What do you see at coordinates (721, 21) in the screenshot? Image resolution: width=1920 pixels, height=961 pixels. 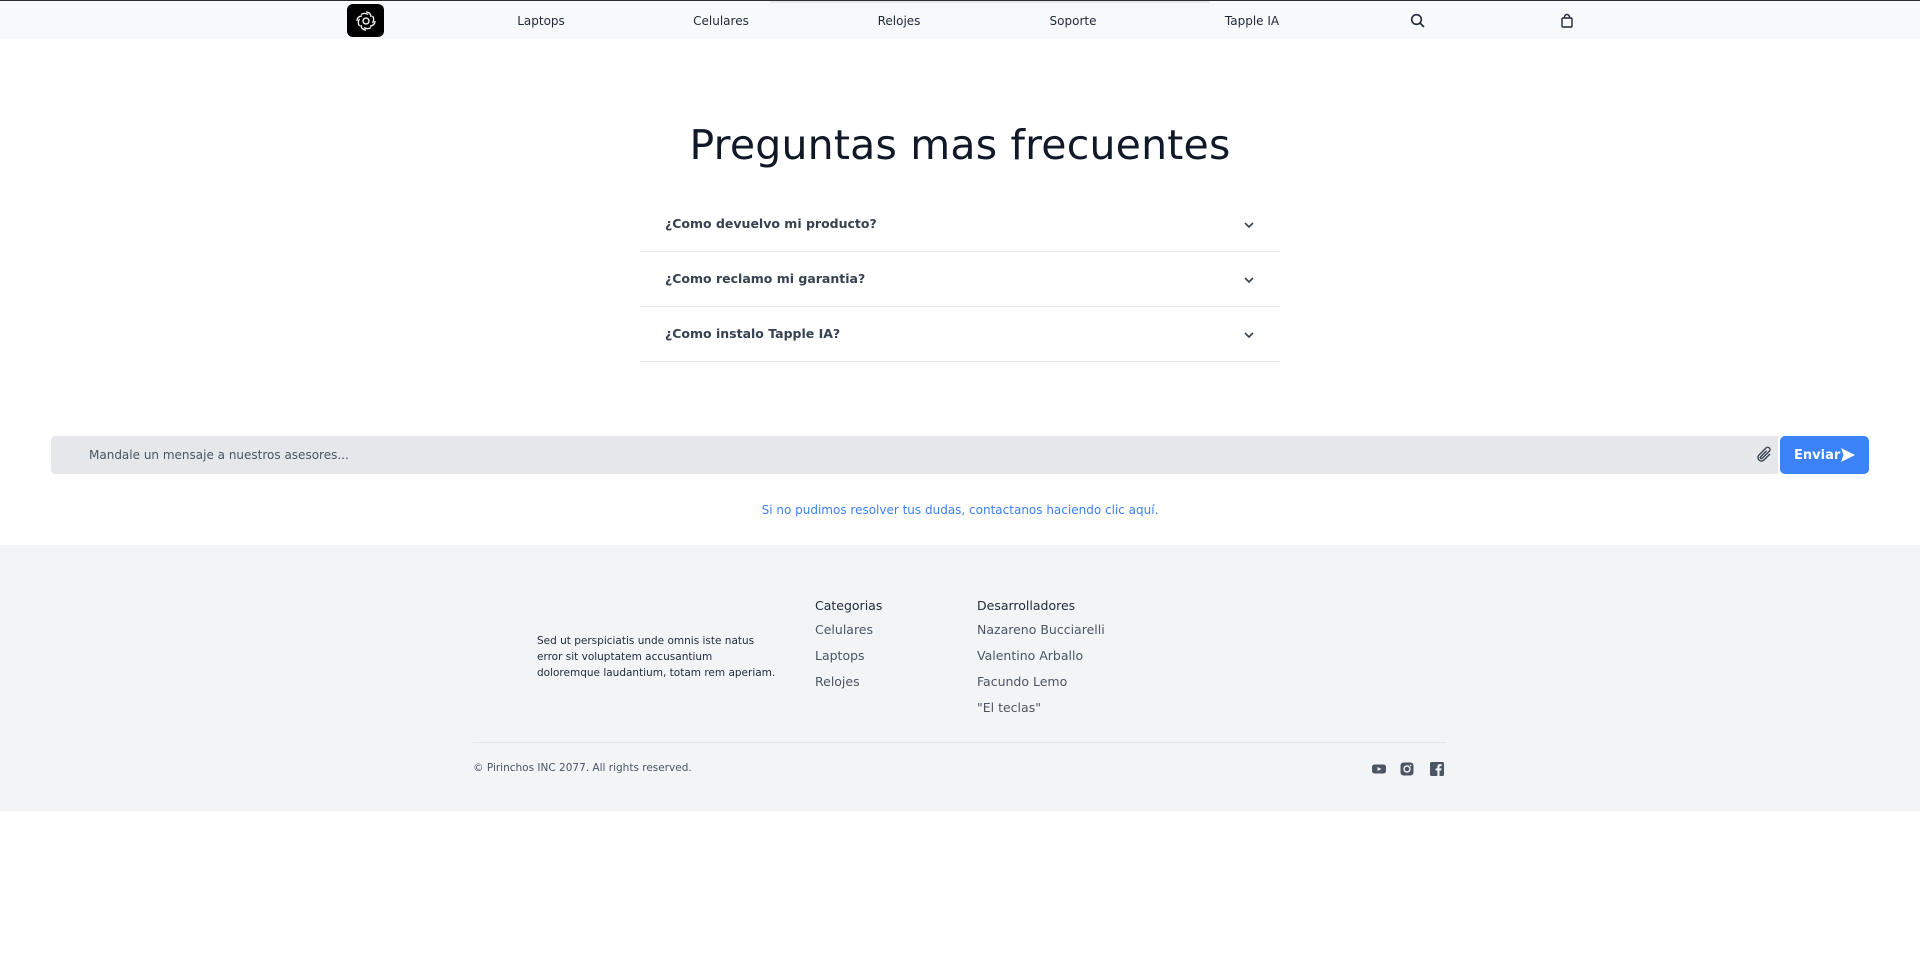 I see `nav-link-celulares: Celulares` at bounding box center [721, 21].